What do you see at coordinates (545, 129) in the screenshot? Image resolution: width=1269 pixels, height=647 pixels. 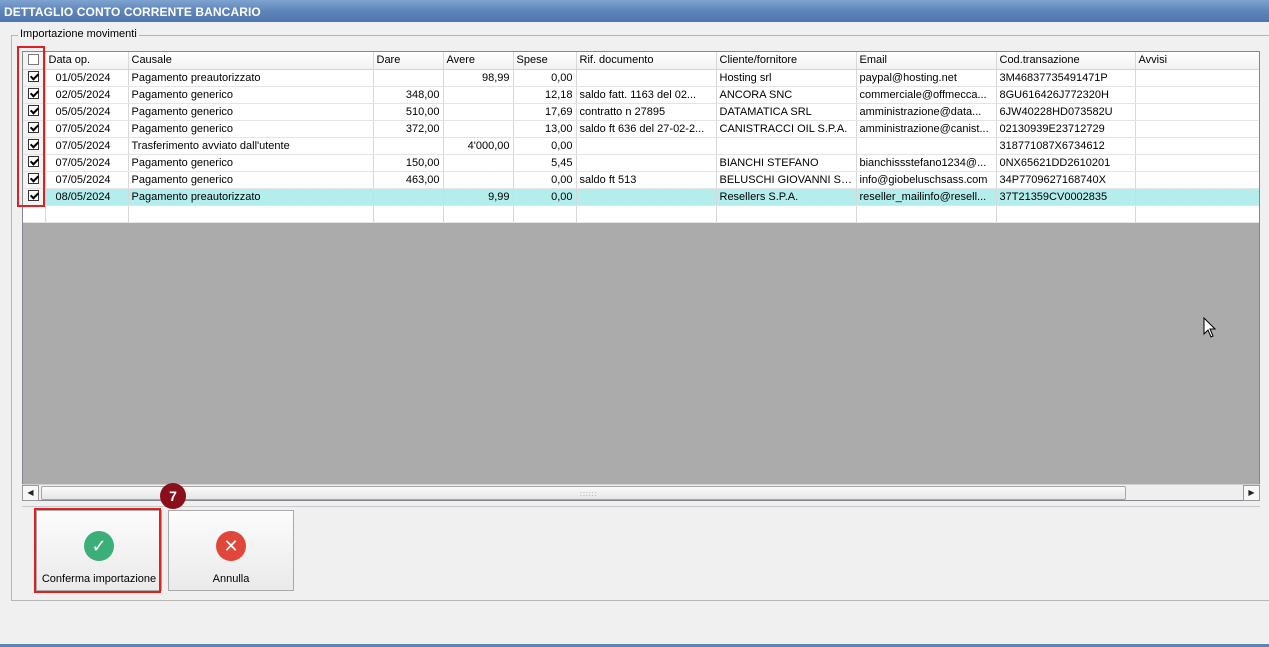 I see `cell-spese: 13,00` at bounding box center [545, 129].